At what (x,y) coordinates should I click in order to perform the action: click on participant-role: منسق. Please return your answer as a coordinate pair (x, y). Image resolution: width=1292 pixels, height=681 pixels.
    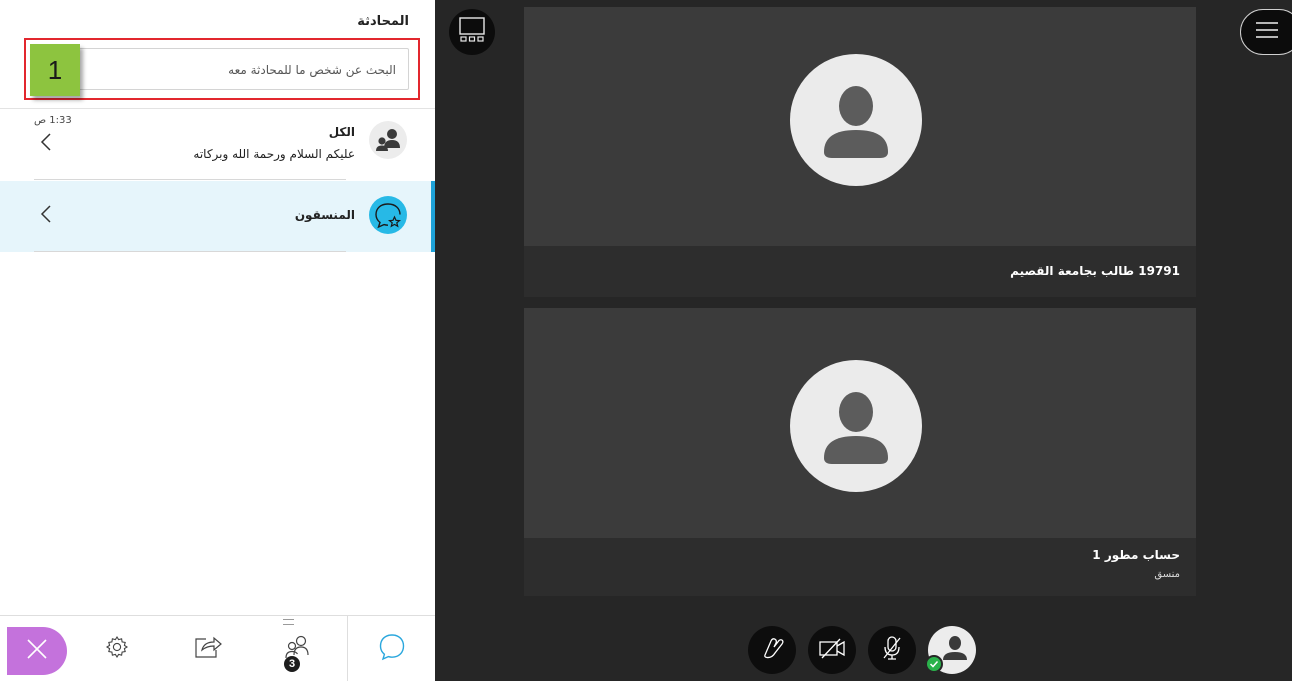
    Looking at the image, I should click on (1167, 574).